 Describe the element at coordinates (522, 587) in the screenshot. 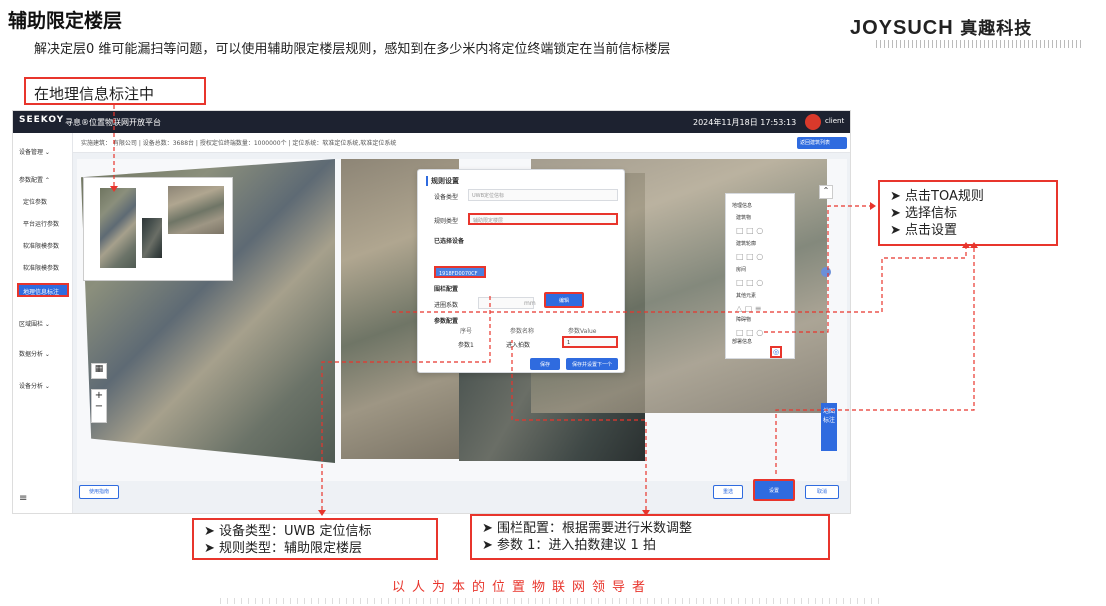

I see `footer-slogan: 以人为本的位置物联网领导者` at that location.